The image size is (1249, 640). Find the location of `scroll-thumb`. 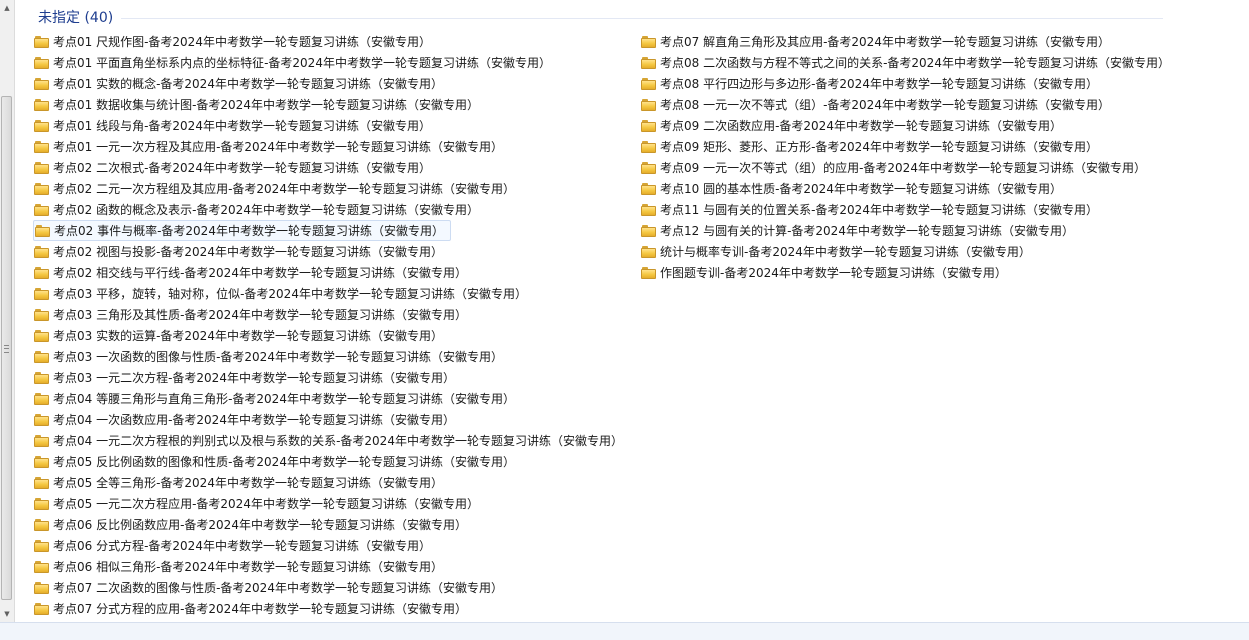

scroll-thumb is located at coordinates (6, 348).